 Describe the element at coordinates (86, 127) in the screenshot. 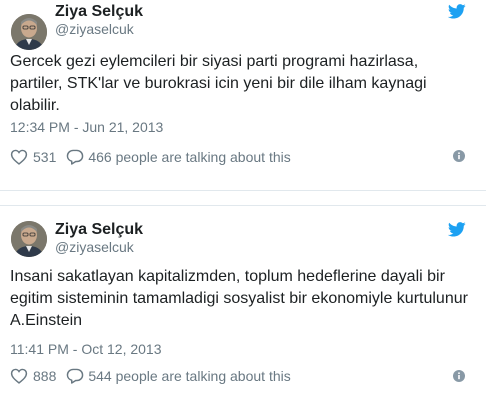

I see `tweet-timestamp: 12:34 PM - Jun 21, 2013` at that location.